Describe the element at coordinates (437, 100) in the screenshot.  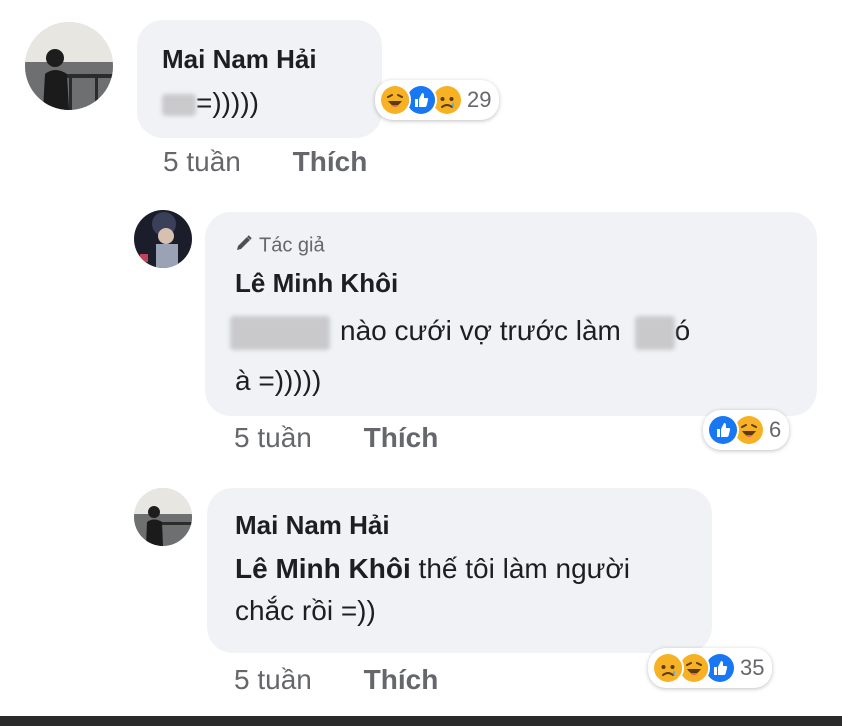
I see `reaction-summary: 29` at that location.